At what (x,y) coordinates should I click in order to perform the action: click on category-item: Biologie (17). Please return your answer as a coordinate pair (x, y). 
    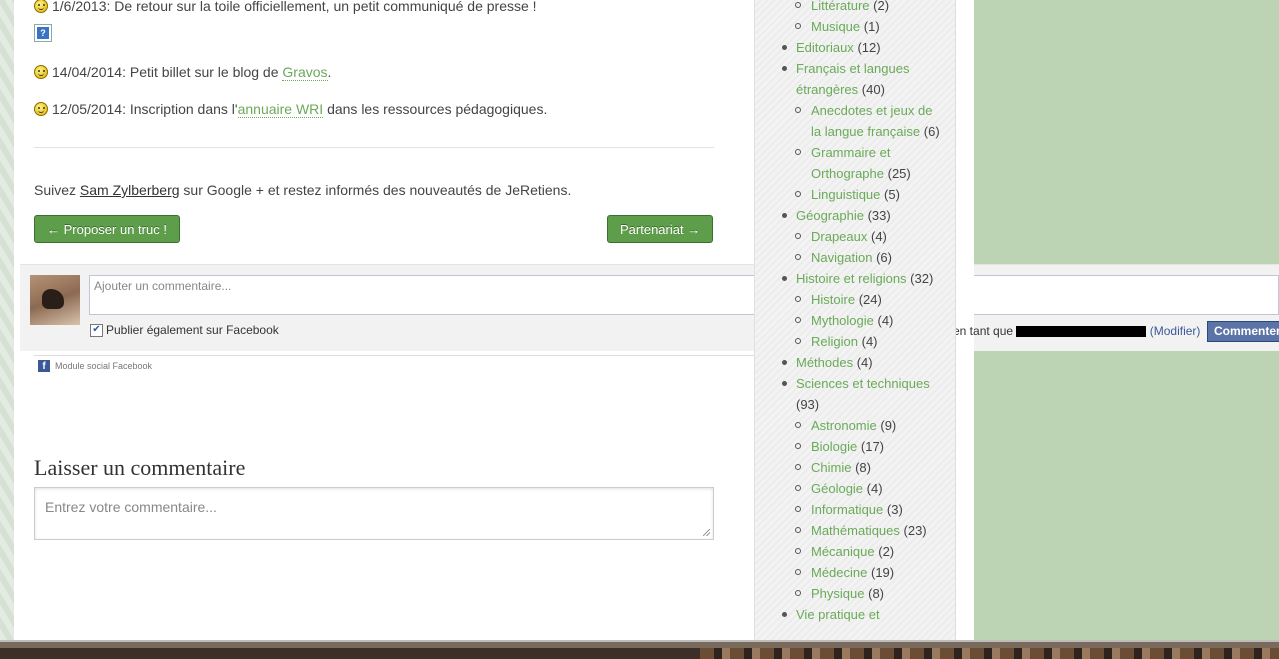
    Looking at the image, I should click on (855, 446).